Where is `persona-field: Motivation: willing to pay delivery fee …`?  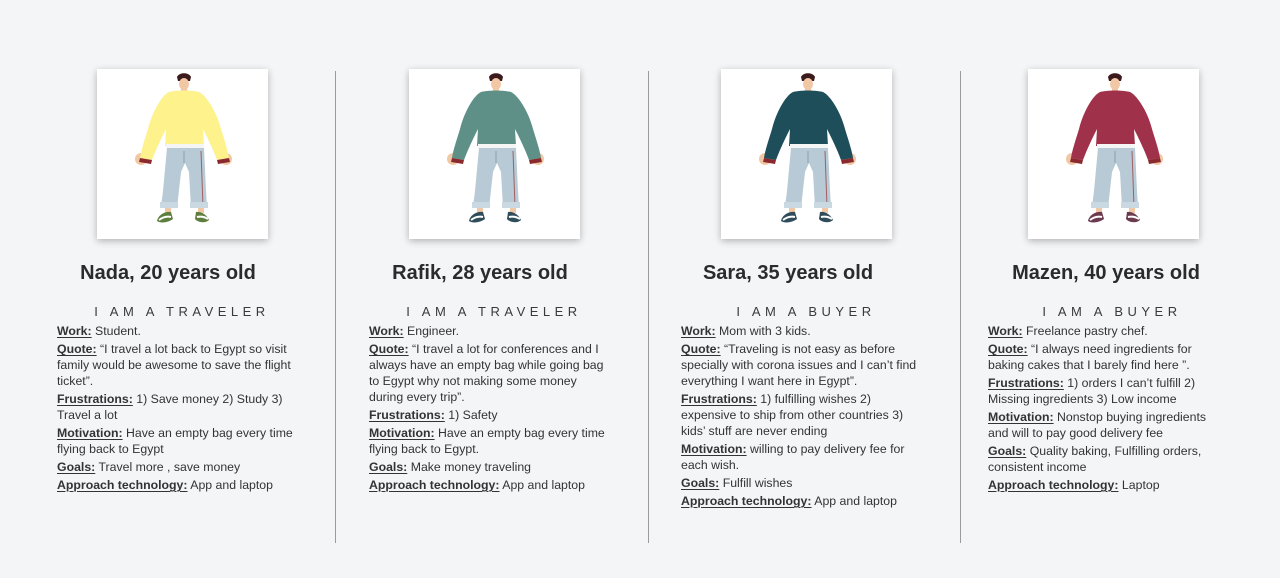 persona-field: Motivation: willing to pay delivery fee … is located at coordinates (799, 457).